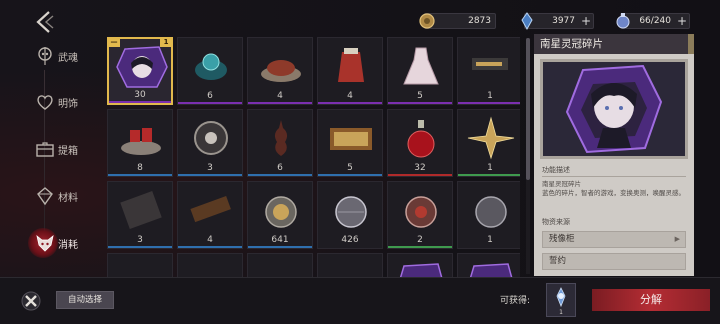 This screenshot has height=324, width=720. Describe the element at coordinates (140, 168) in the screenshot. I see `item-count: 8` at that location.